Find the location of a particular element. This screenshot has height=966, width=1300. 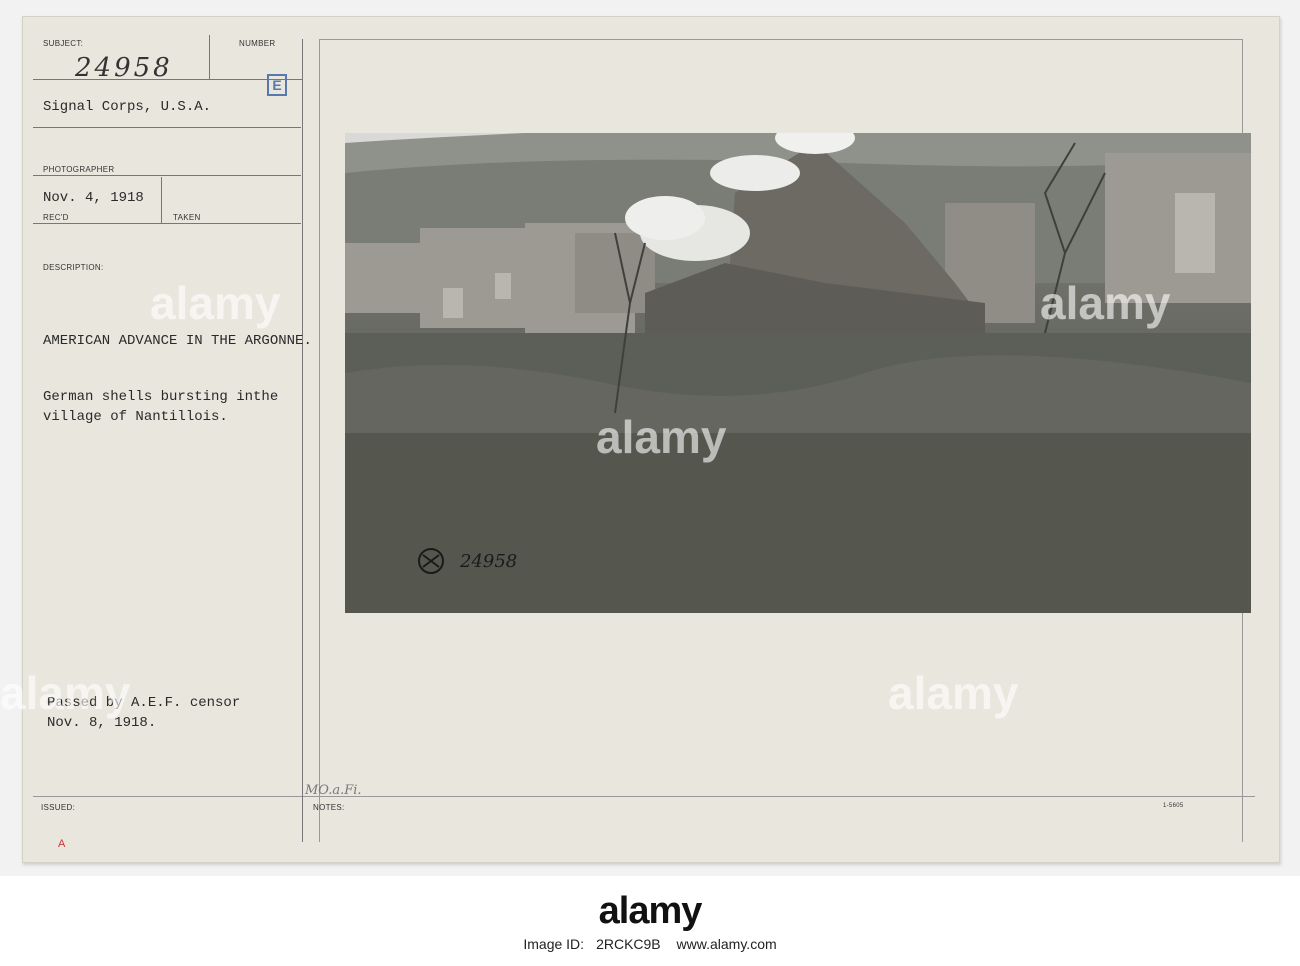

photographer-label: PHOTOGRAPHER is located at coordinates (79, 169).